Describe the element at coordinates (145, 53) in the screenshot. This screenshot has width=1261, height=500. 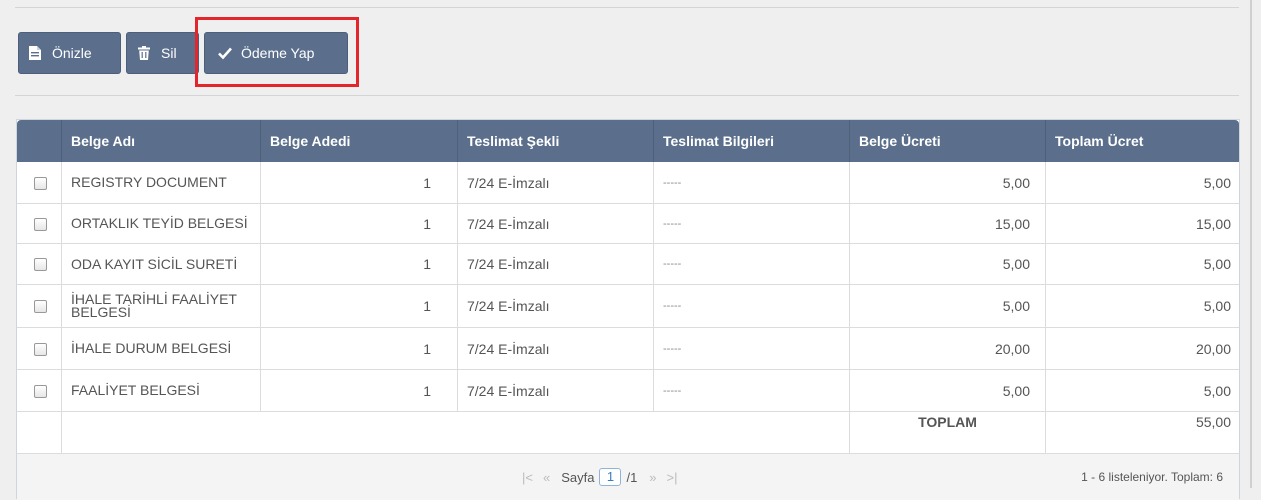
I see `trash-icon` at that location.